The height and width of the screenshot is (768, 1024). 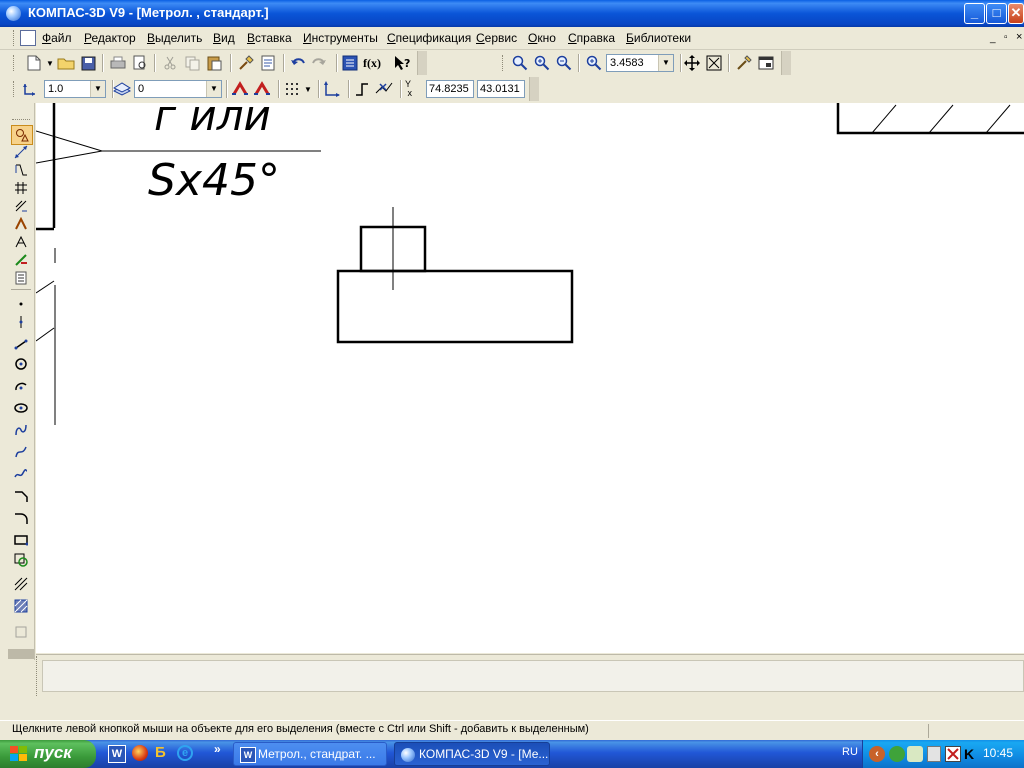 What do you see at coordinates (21, 654) in the screenshot?
I see `compact-toolbar-footer` at bounding box center [21, 654].